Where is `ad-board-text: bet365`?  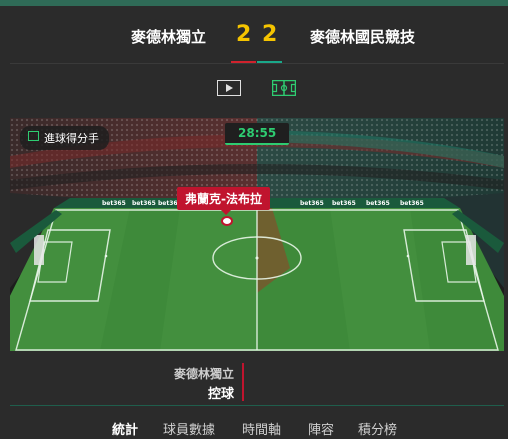 ad-board-text: bet365 is located at coordinates (114, 203).